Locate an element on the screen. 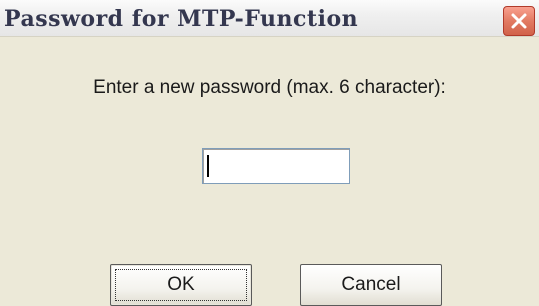  close-button is located at coordinates (519, 21).